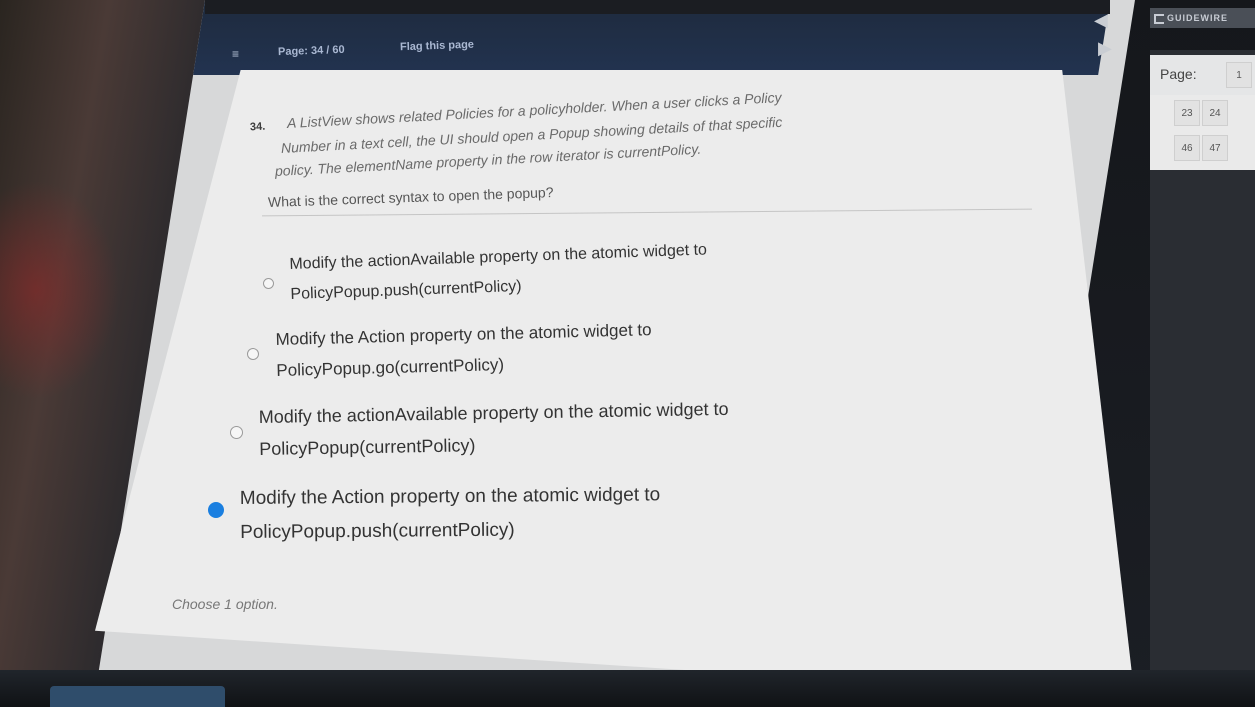 This screenshot has height=707, width=1255. What do you see at coordinates (377, 531) in the screenshot?
I see `option-4-line-2: PolicyPopup.push(currentPolicy)` at bounding box center [377, 531].